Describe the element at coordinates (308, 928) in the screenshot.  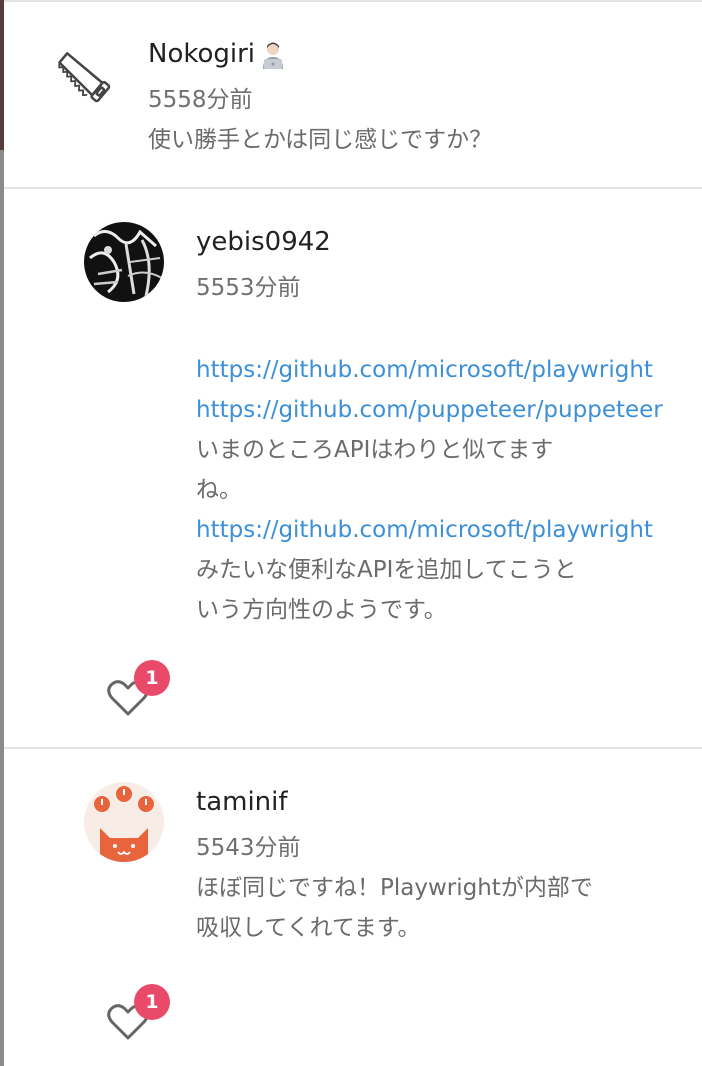
I see `text-line: 吸収してくれてます。` at that location.